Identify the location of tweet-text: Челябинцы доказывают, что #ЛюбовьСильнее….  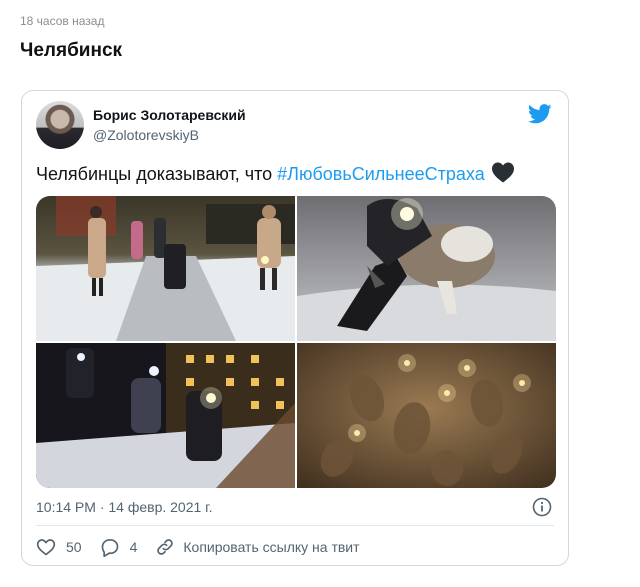
(275, 173).